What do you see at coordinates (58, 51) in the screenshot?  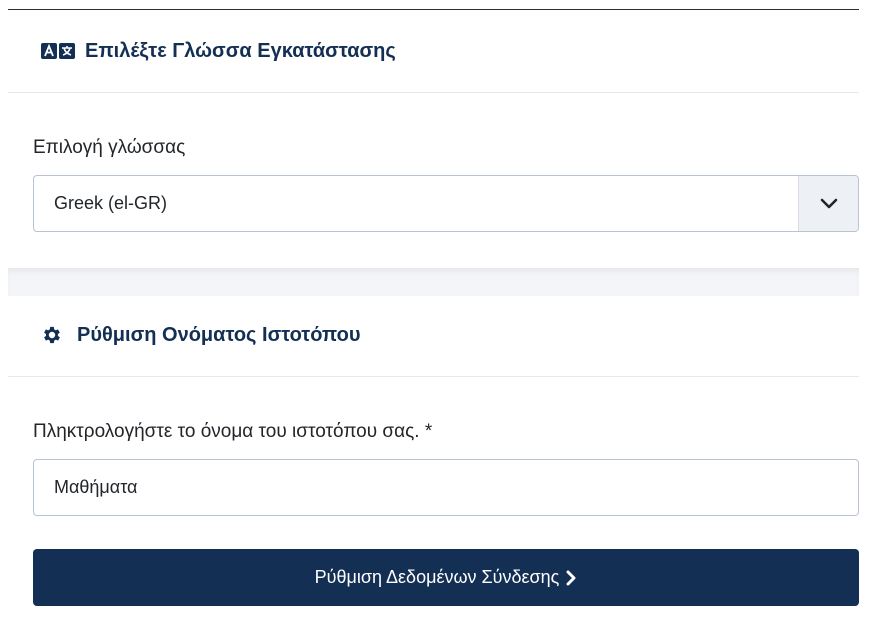 I see `language-icon` at bounding box center [58, 51].